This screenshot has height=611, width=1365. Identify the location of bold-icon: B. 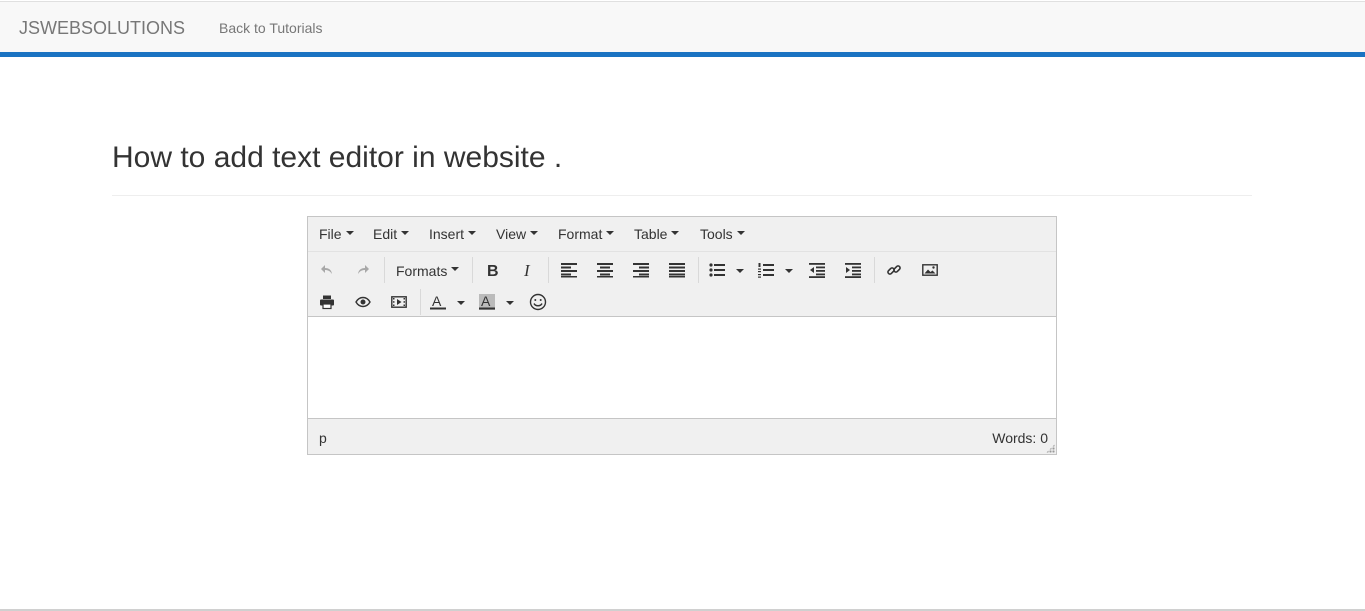
(492, 270).